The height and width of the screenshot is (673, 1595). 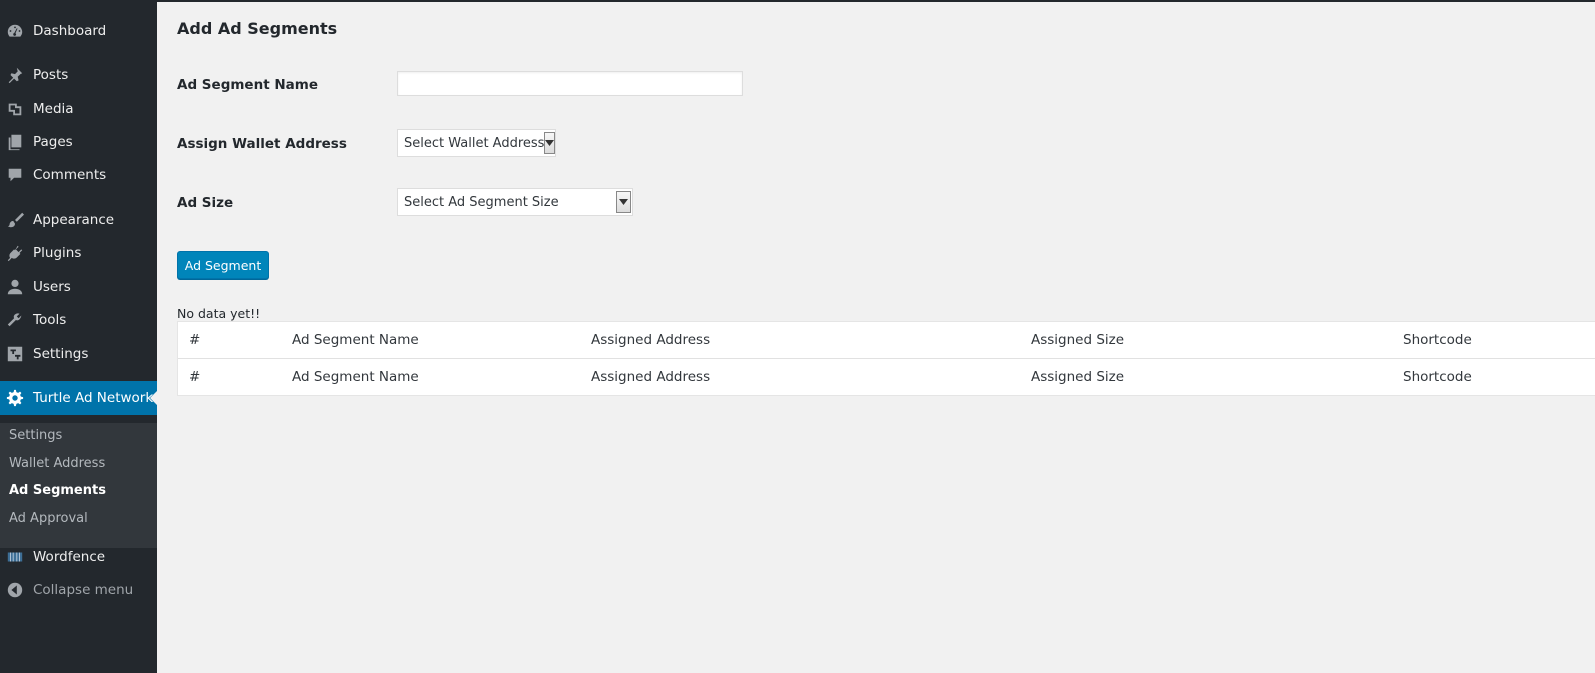 I want to click on pin-icon, so click(x=15, y=75).